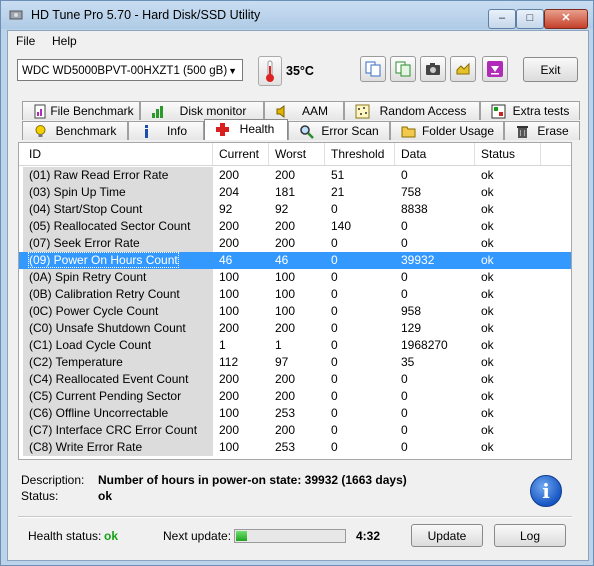 Image resolution: width=594 pixels, height=566 pixels. I want to click on table-row: (0A) Spin Retry Count 100 100 0 0 ok, so click(295, 277).